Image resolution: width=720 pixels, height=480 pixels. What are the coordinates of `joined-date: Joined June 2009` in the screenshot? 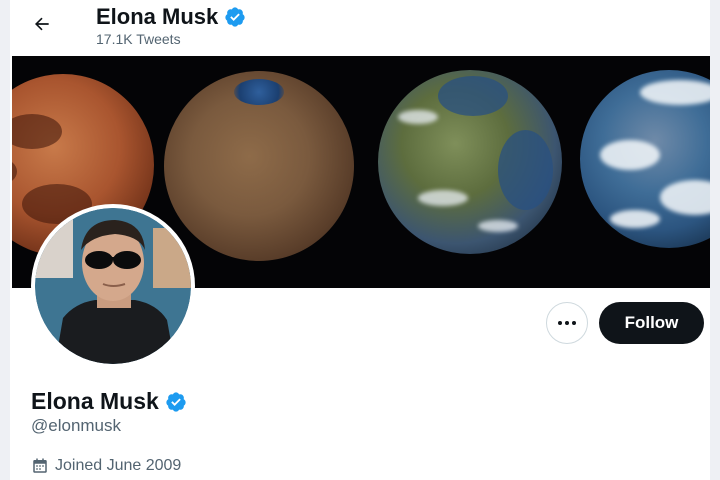 It's located at (106, 466).